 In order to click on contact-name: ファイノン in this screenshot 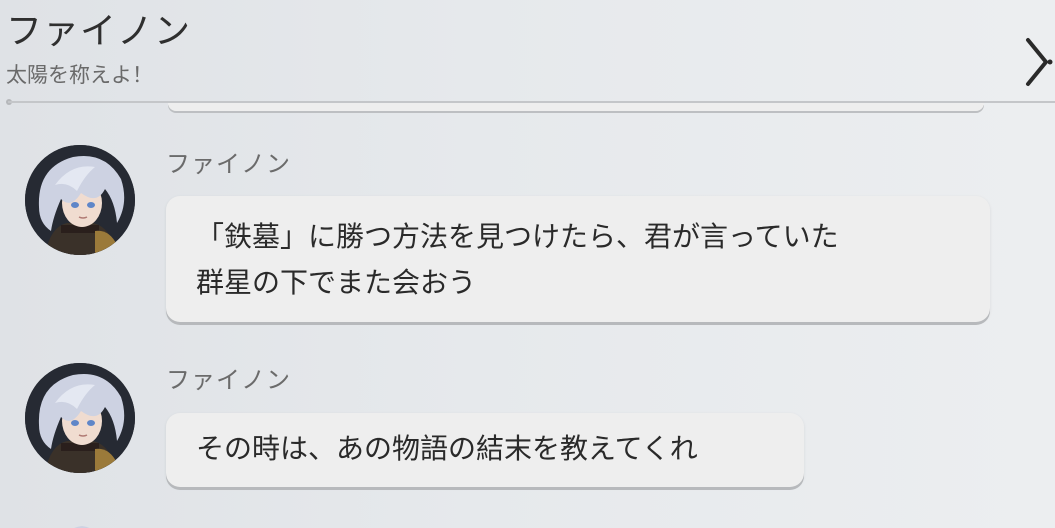, I will do `click(99, 31)`.